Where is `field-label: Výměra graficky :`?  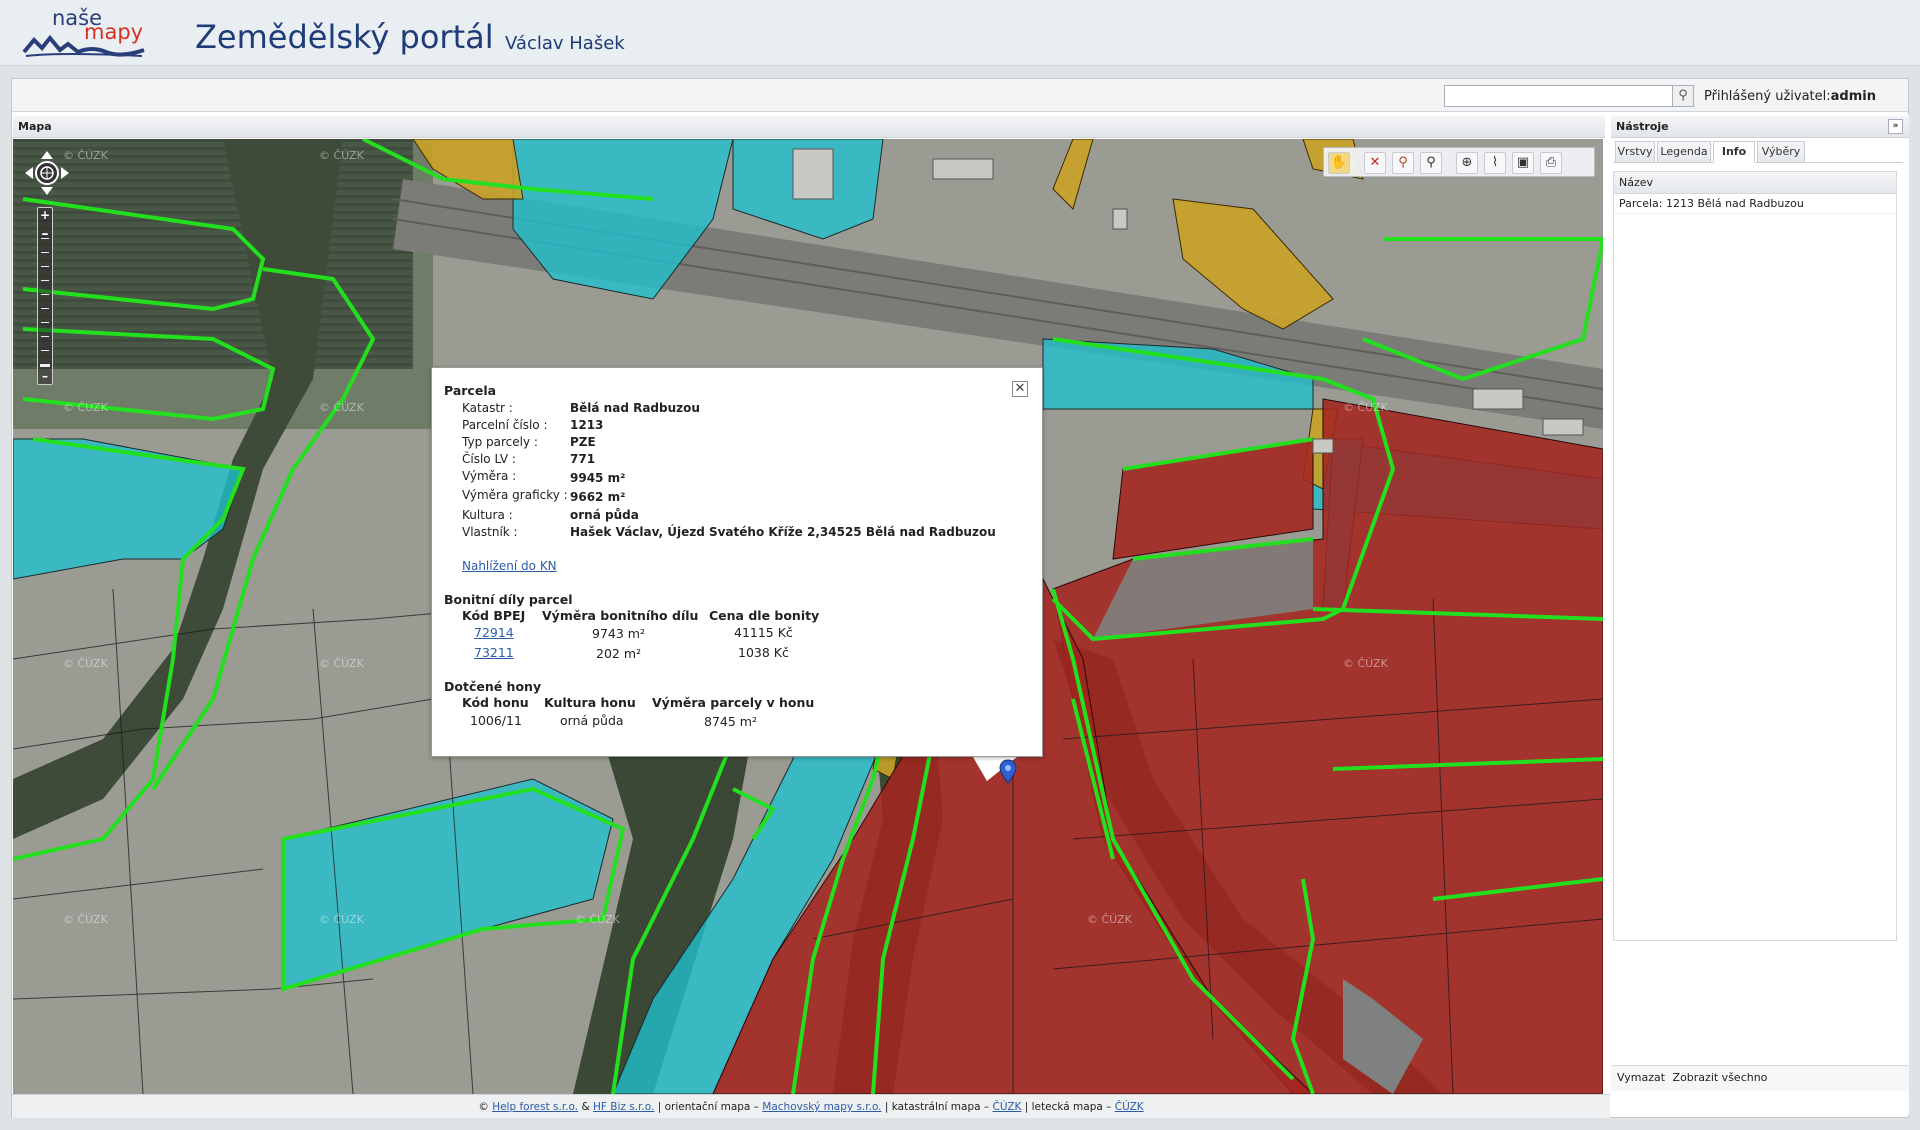 field-label: Výměra graficky : is located at coordinates (515, 495).